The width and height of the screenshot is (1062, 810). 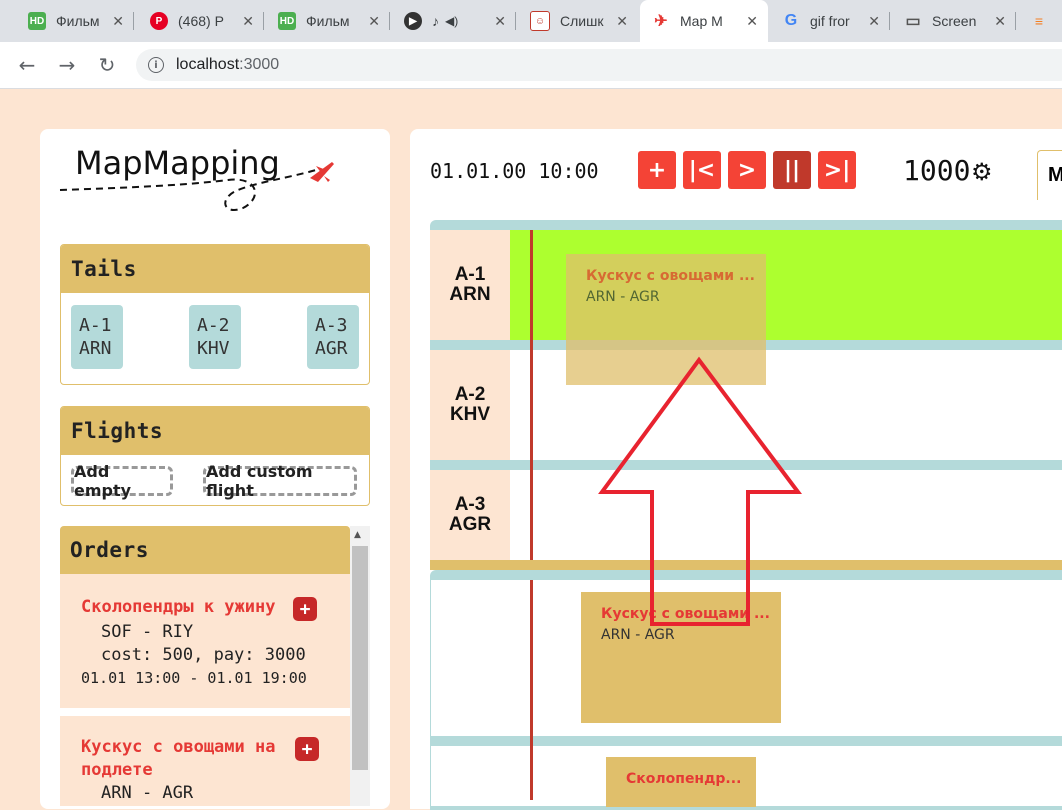 I want to click on row-label-a1: A-1 ARN, so click(x=470, y=285).